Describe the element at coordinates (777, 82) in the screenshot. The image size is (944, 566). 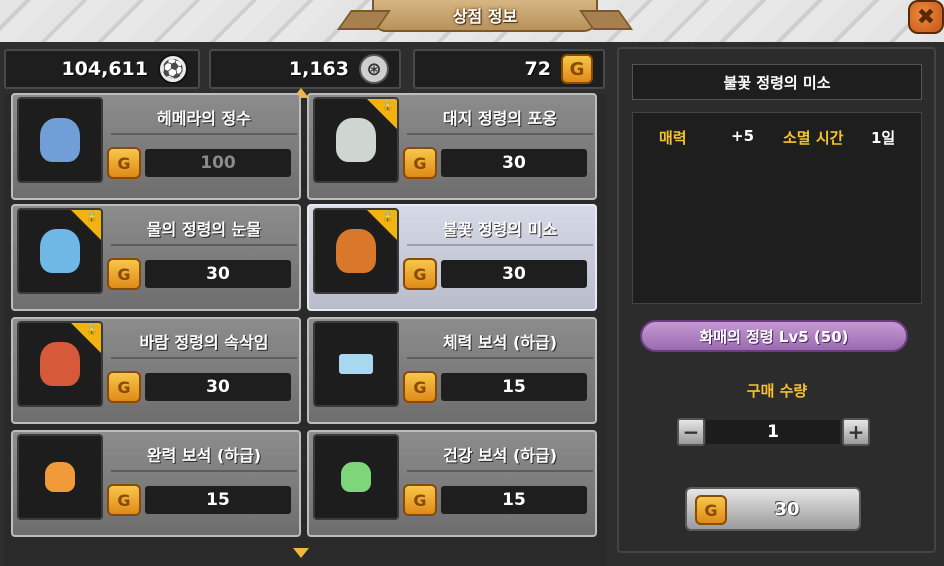
I see `detail-item-title: 불꽃 정령의 미소` at that location.